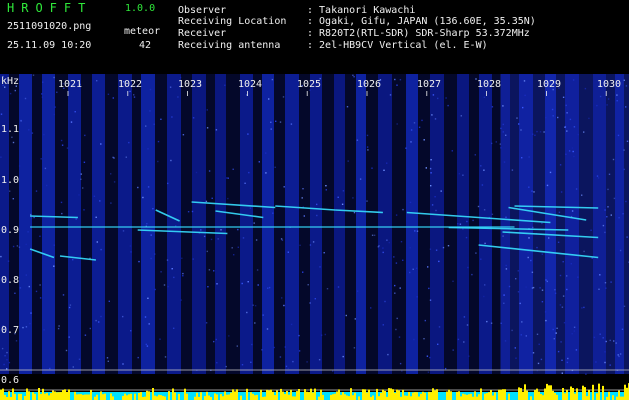 This screenshot has height=400, width=629. What do you see at coordinates (250, 84) in the screenshot?
I see `x-tick-label: 1024` at bounding box center [250, 84].